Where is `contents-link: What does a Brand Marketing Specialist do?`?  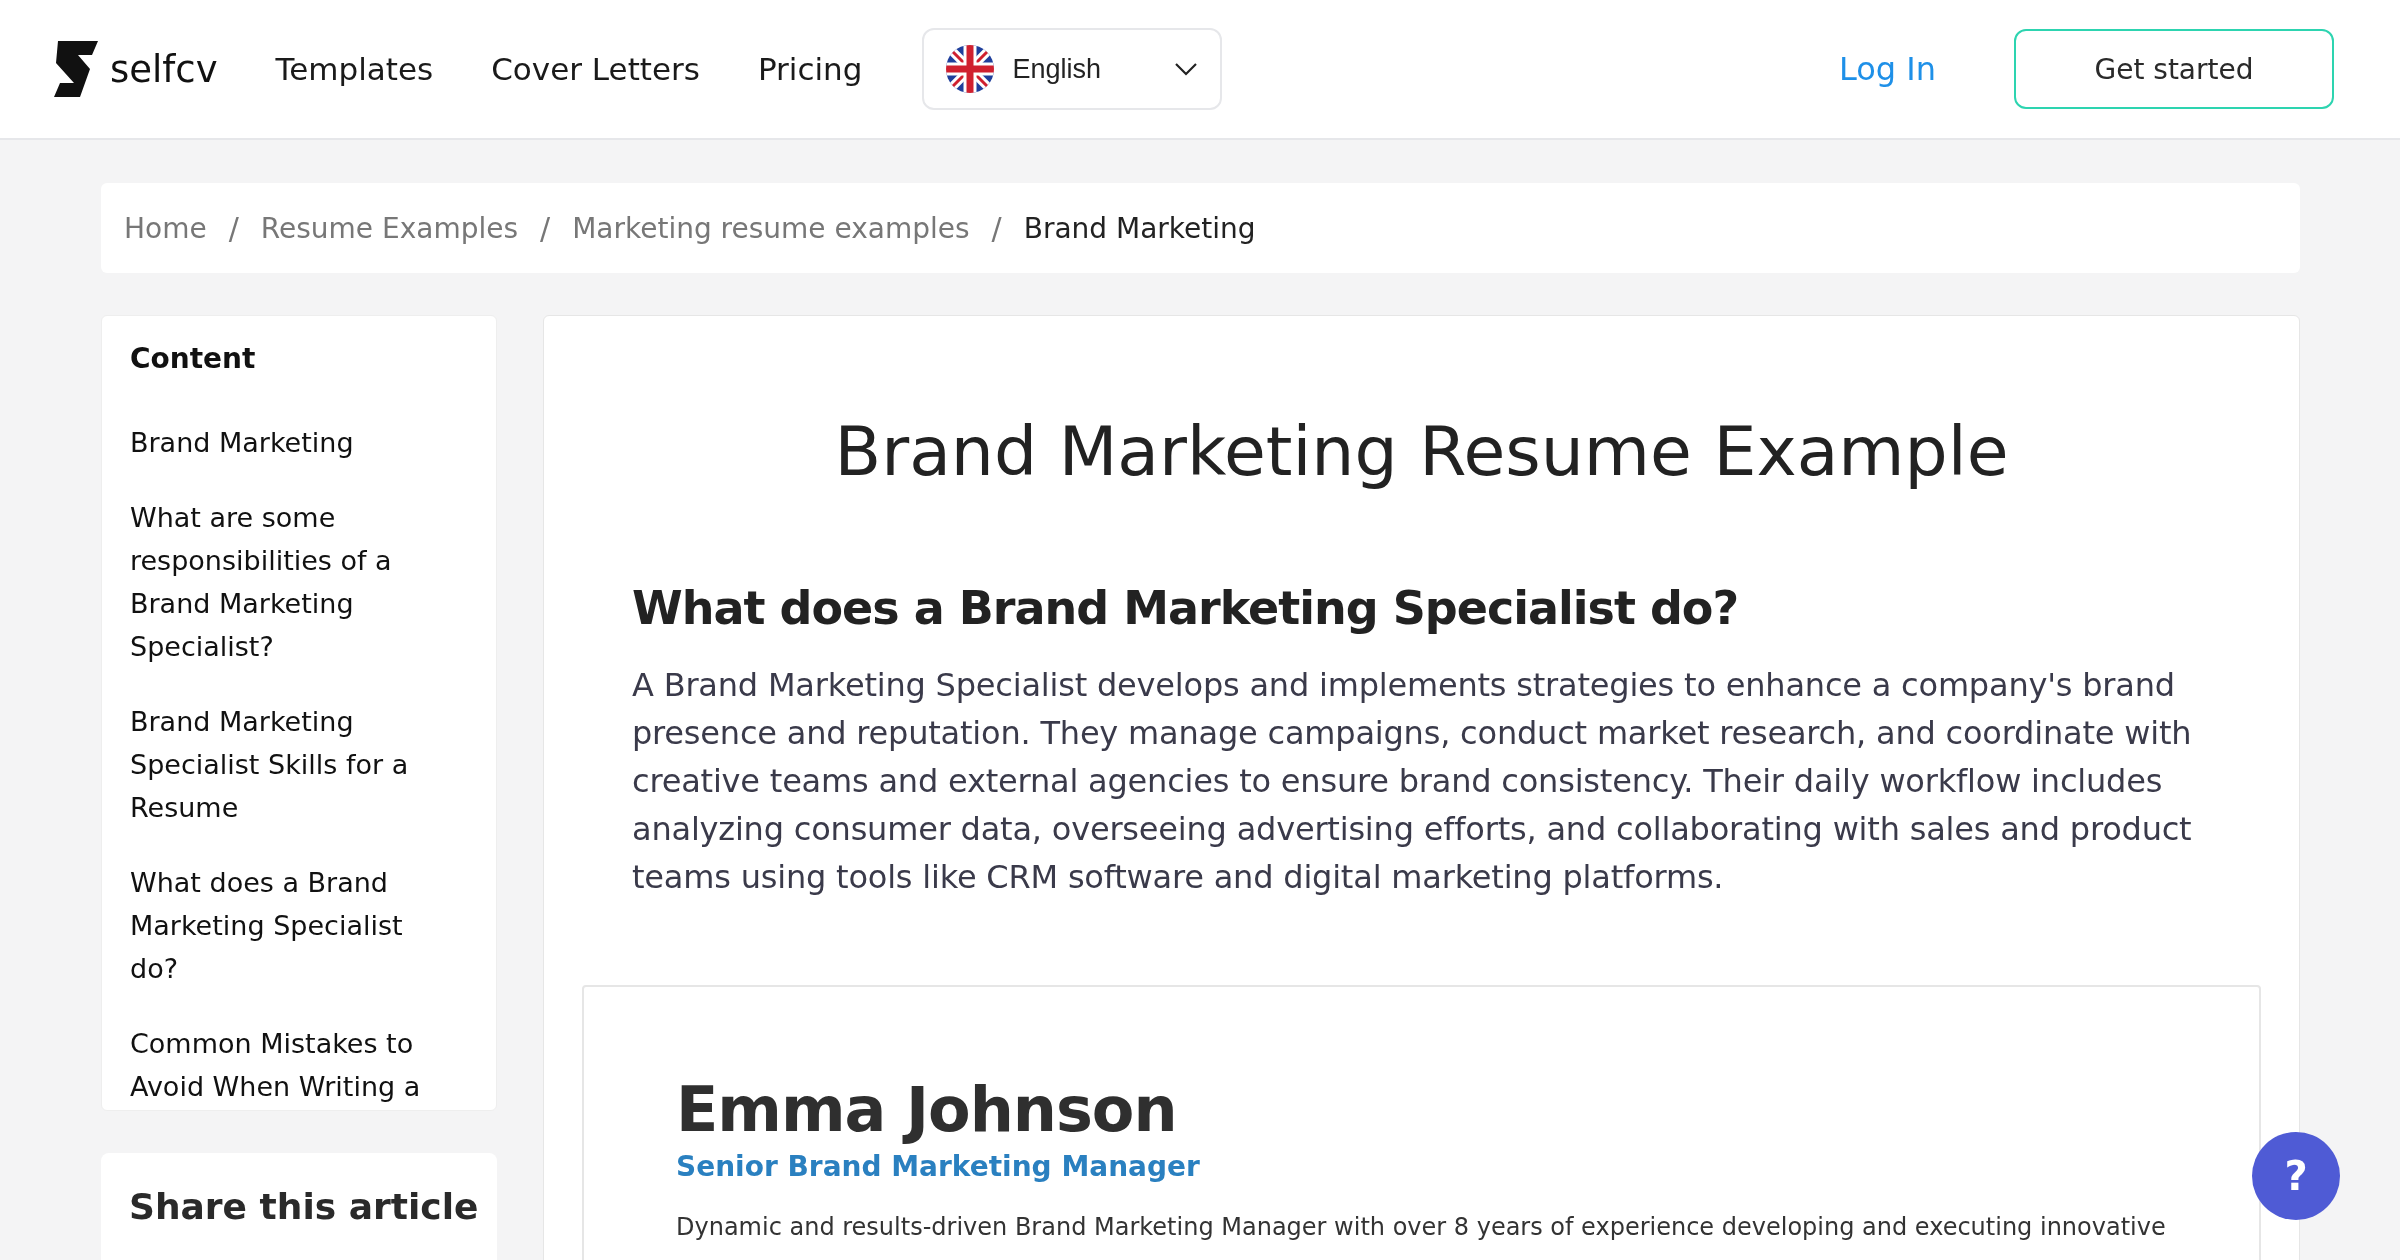
contents-link: What does a Brand Marketing Specialist do? is located at coordinates (293, 925).